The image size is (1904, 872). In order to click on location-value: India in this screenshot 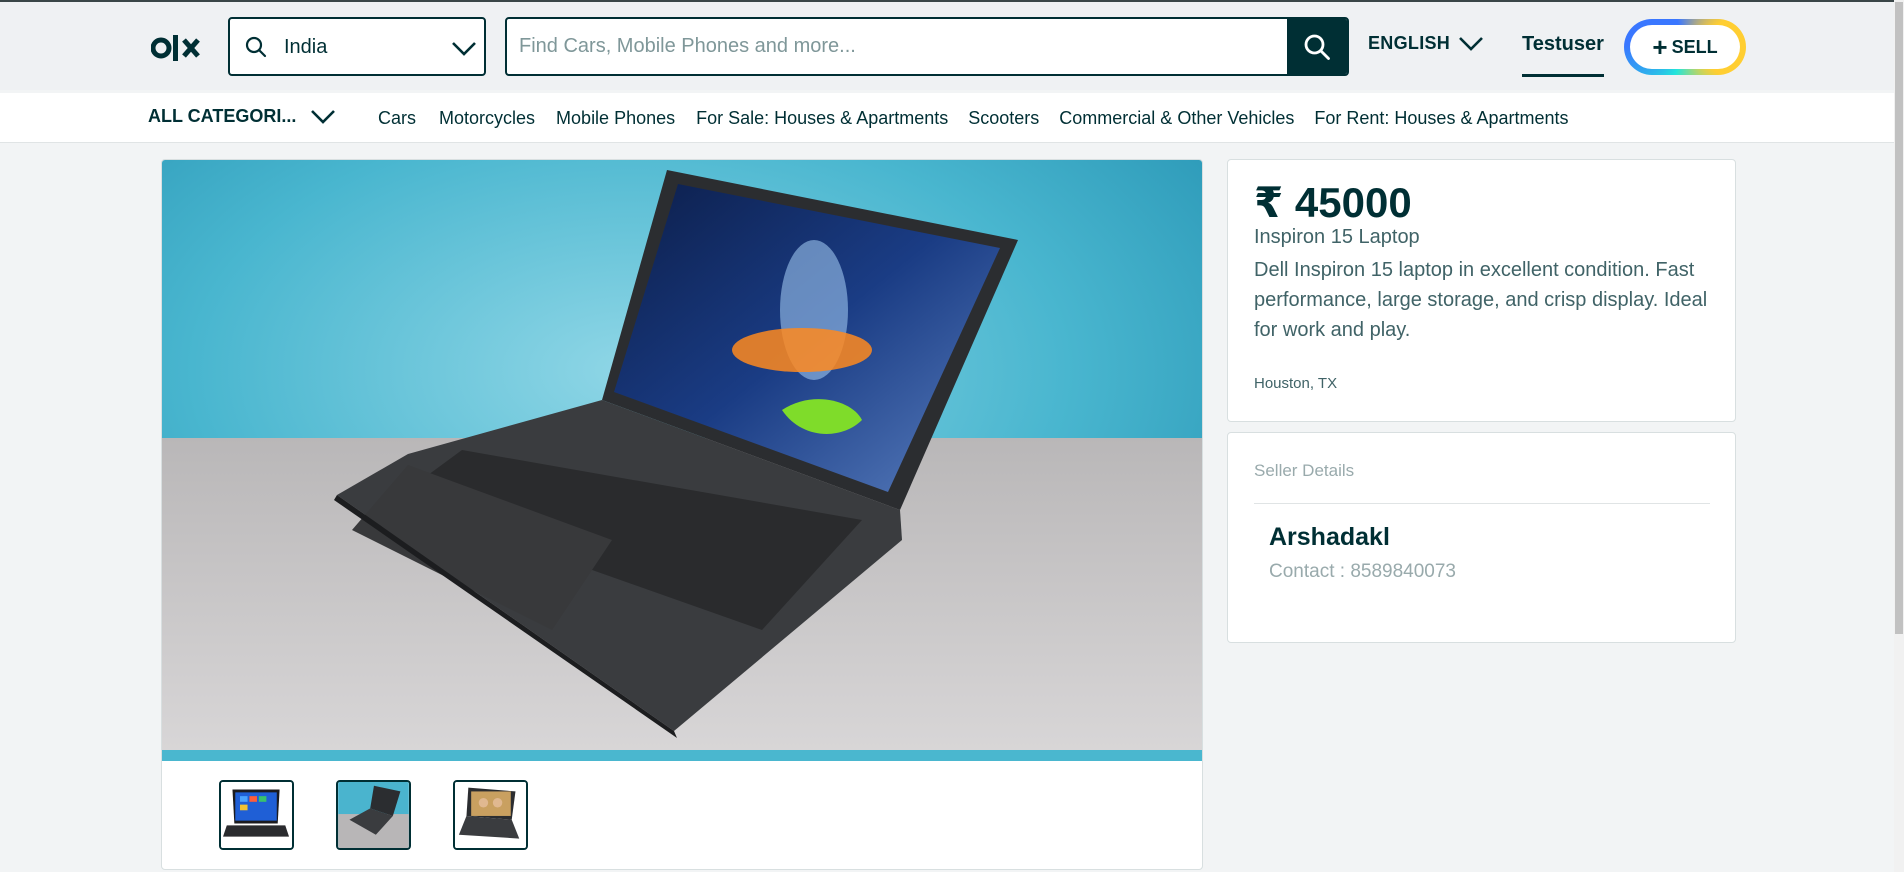, I will do `click(306, 47)`.